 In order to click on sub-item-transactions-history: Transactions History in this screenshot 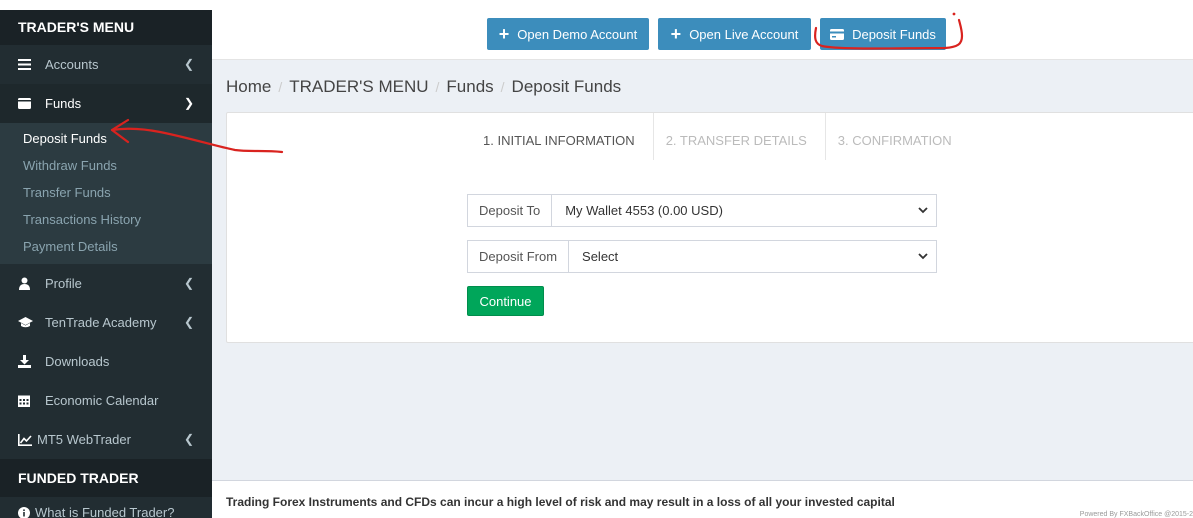, I will do `click(106, 219)`.